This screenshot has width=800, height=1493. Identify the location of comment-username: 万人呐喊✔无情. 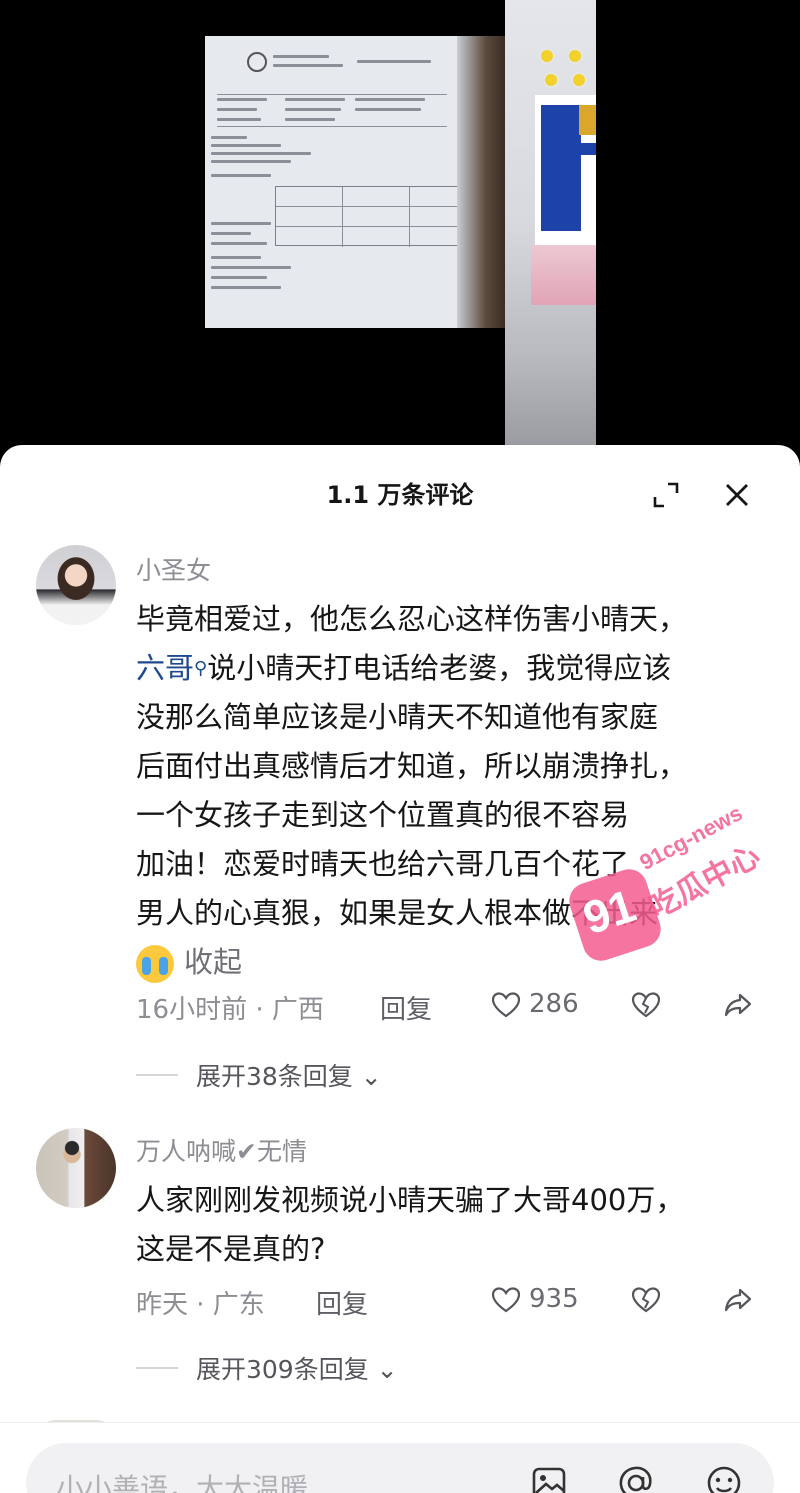
(221, 1150).